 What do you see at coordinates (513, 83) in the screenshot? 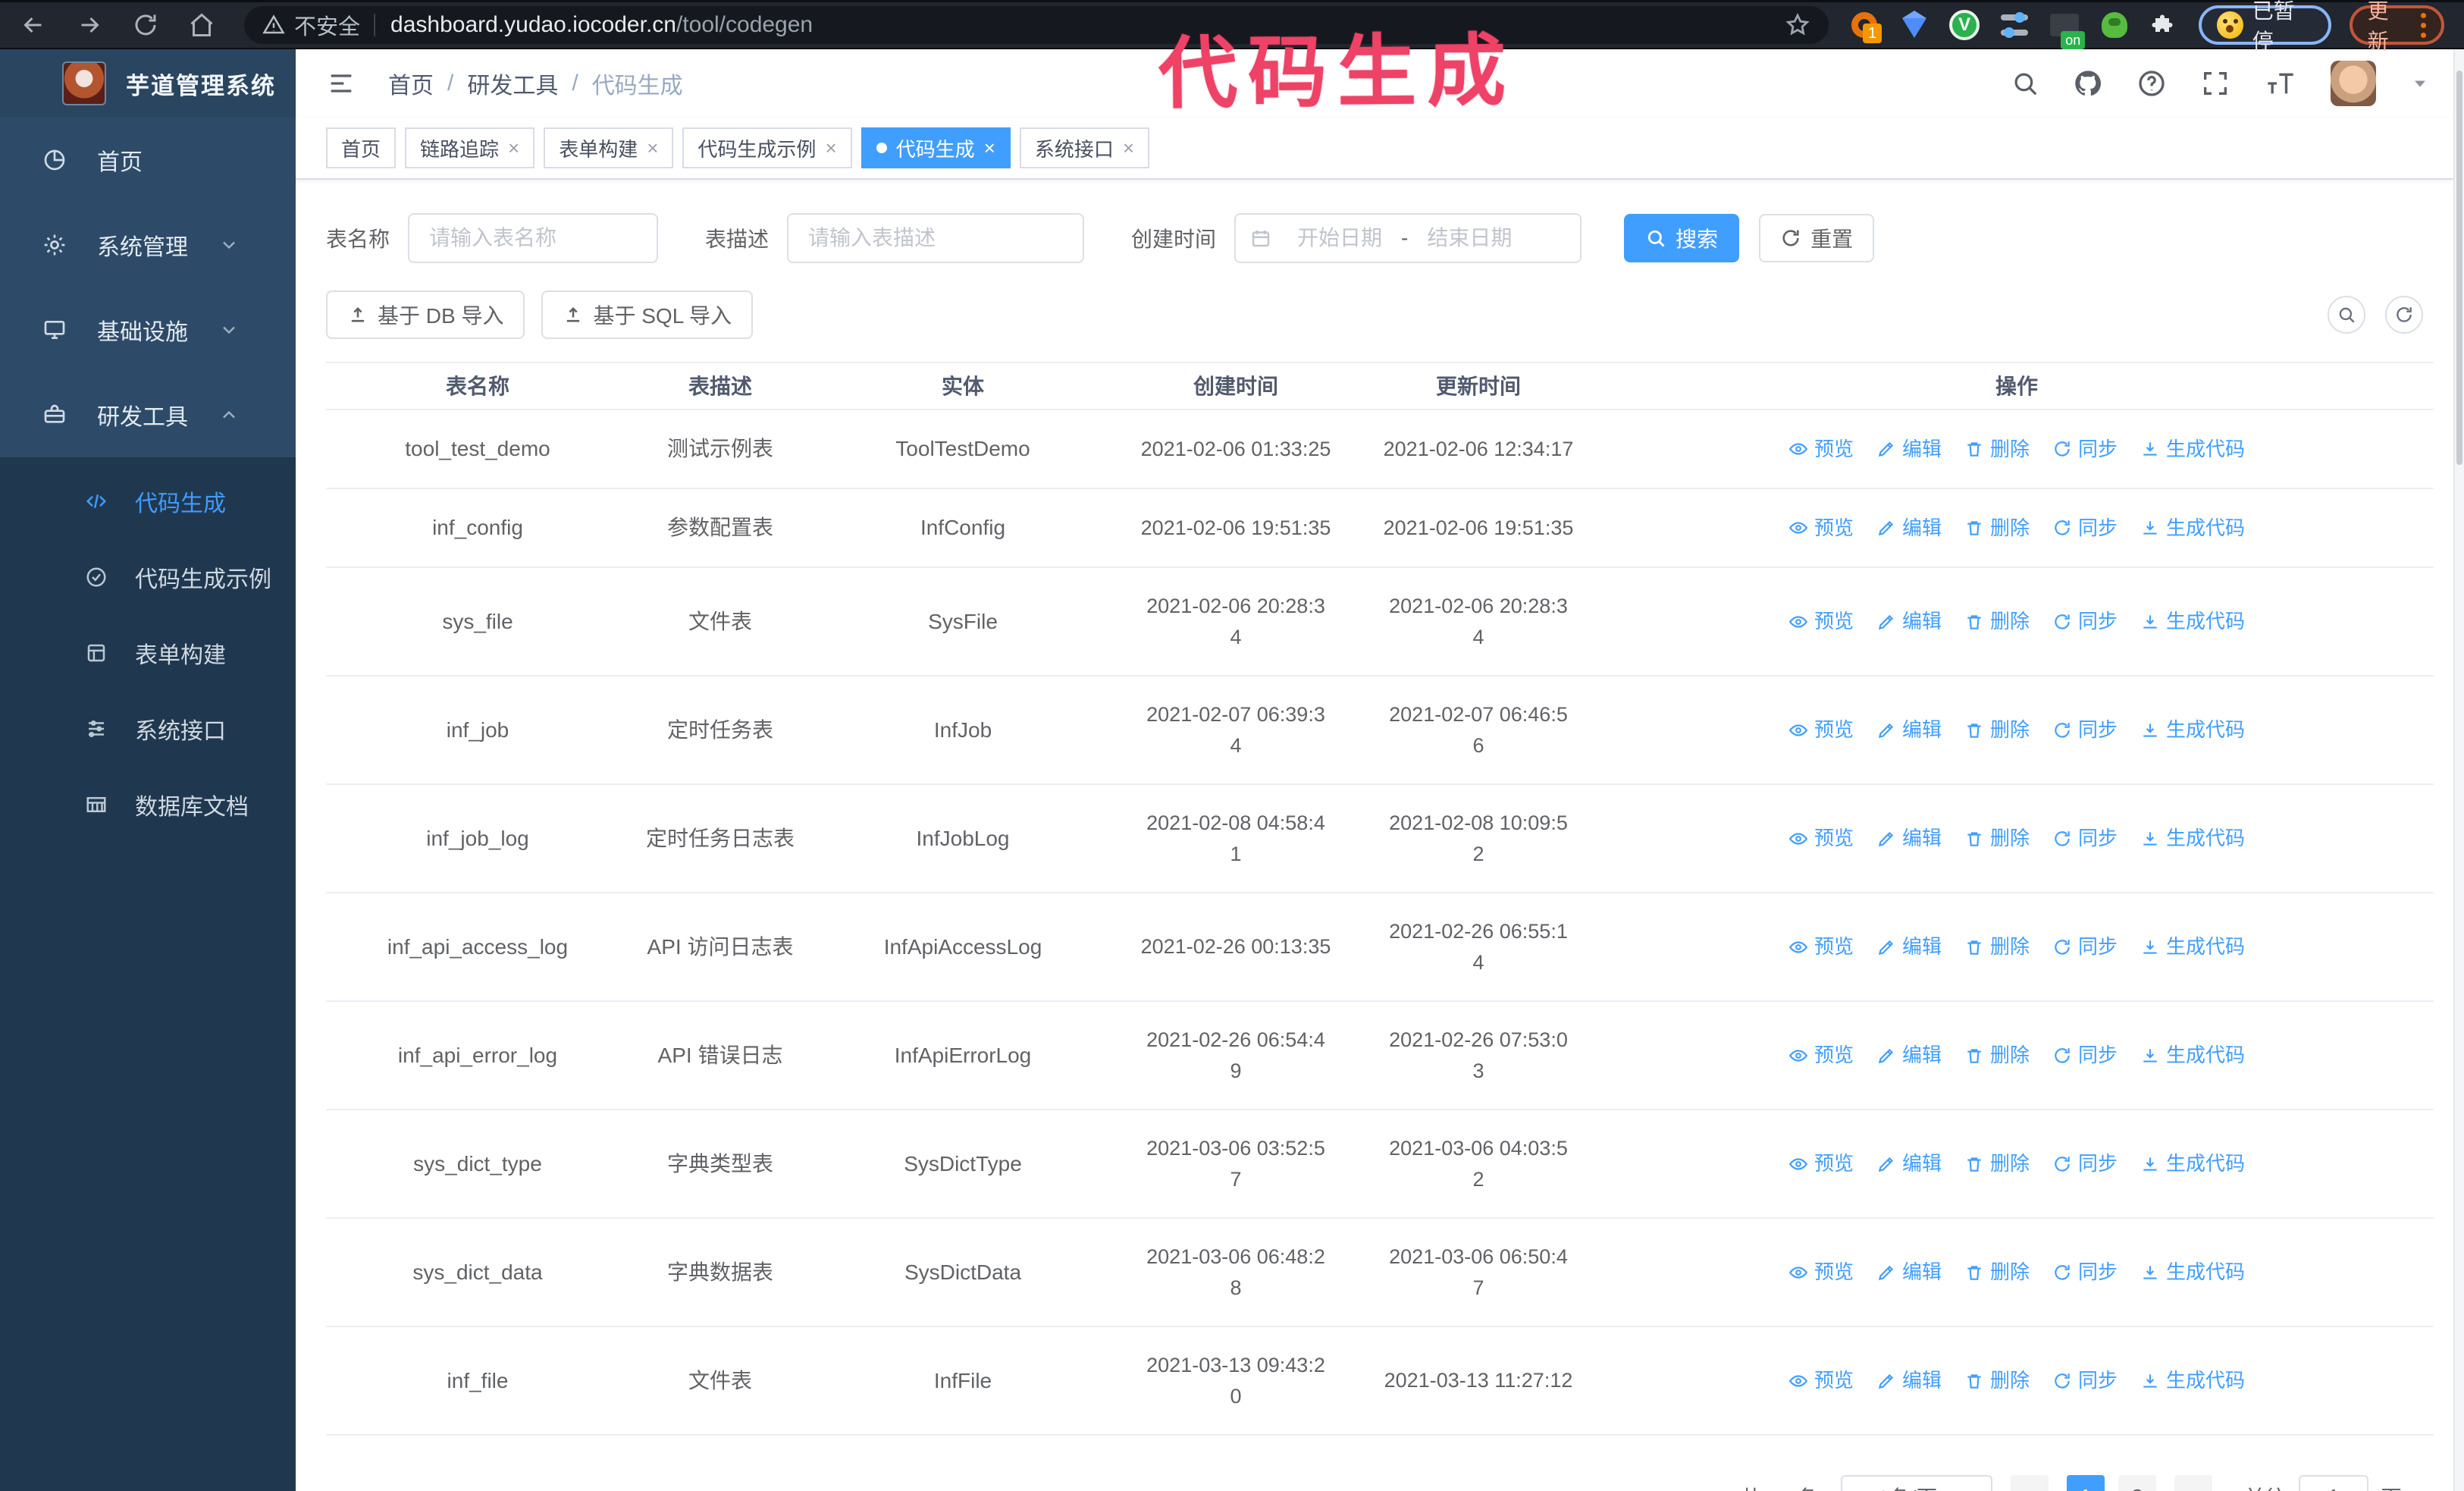
I see `breadcrumb-tools: 研发工具` at bounding box center [513, 83].